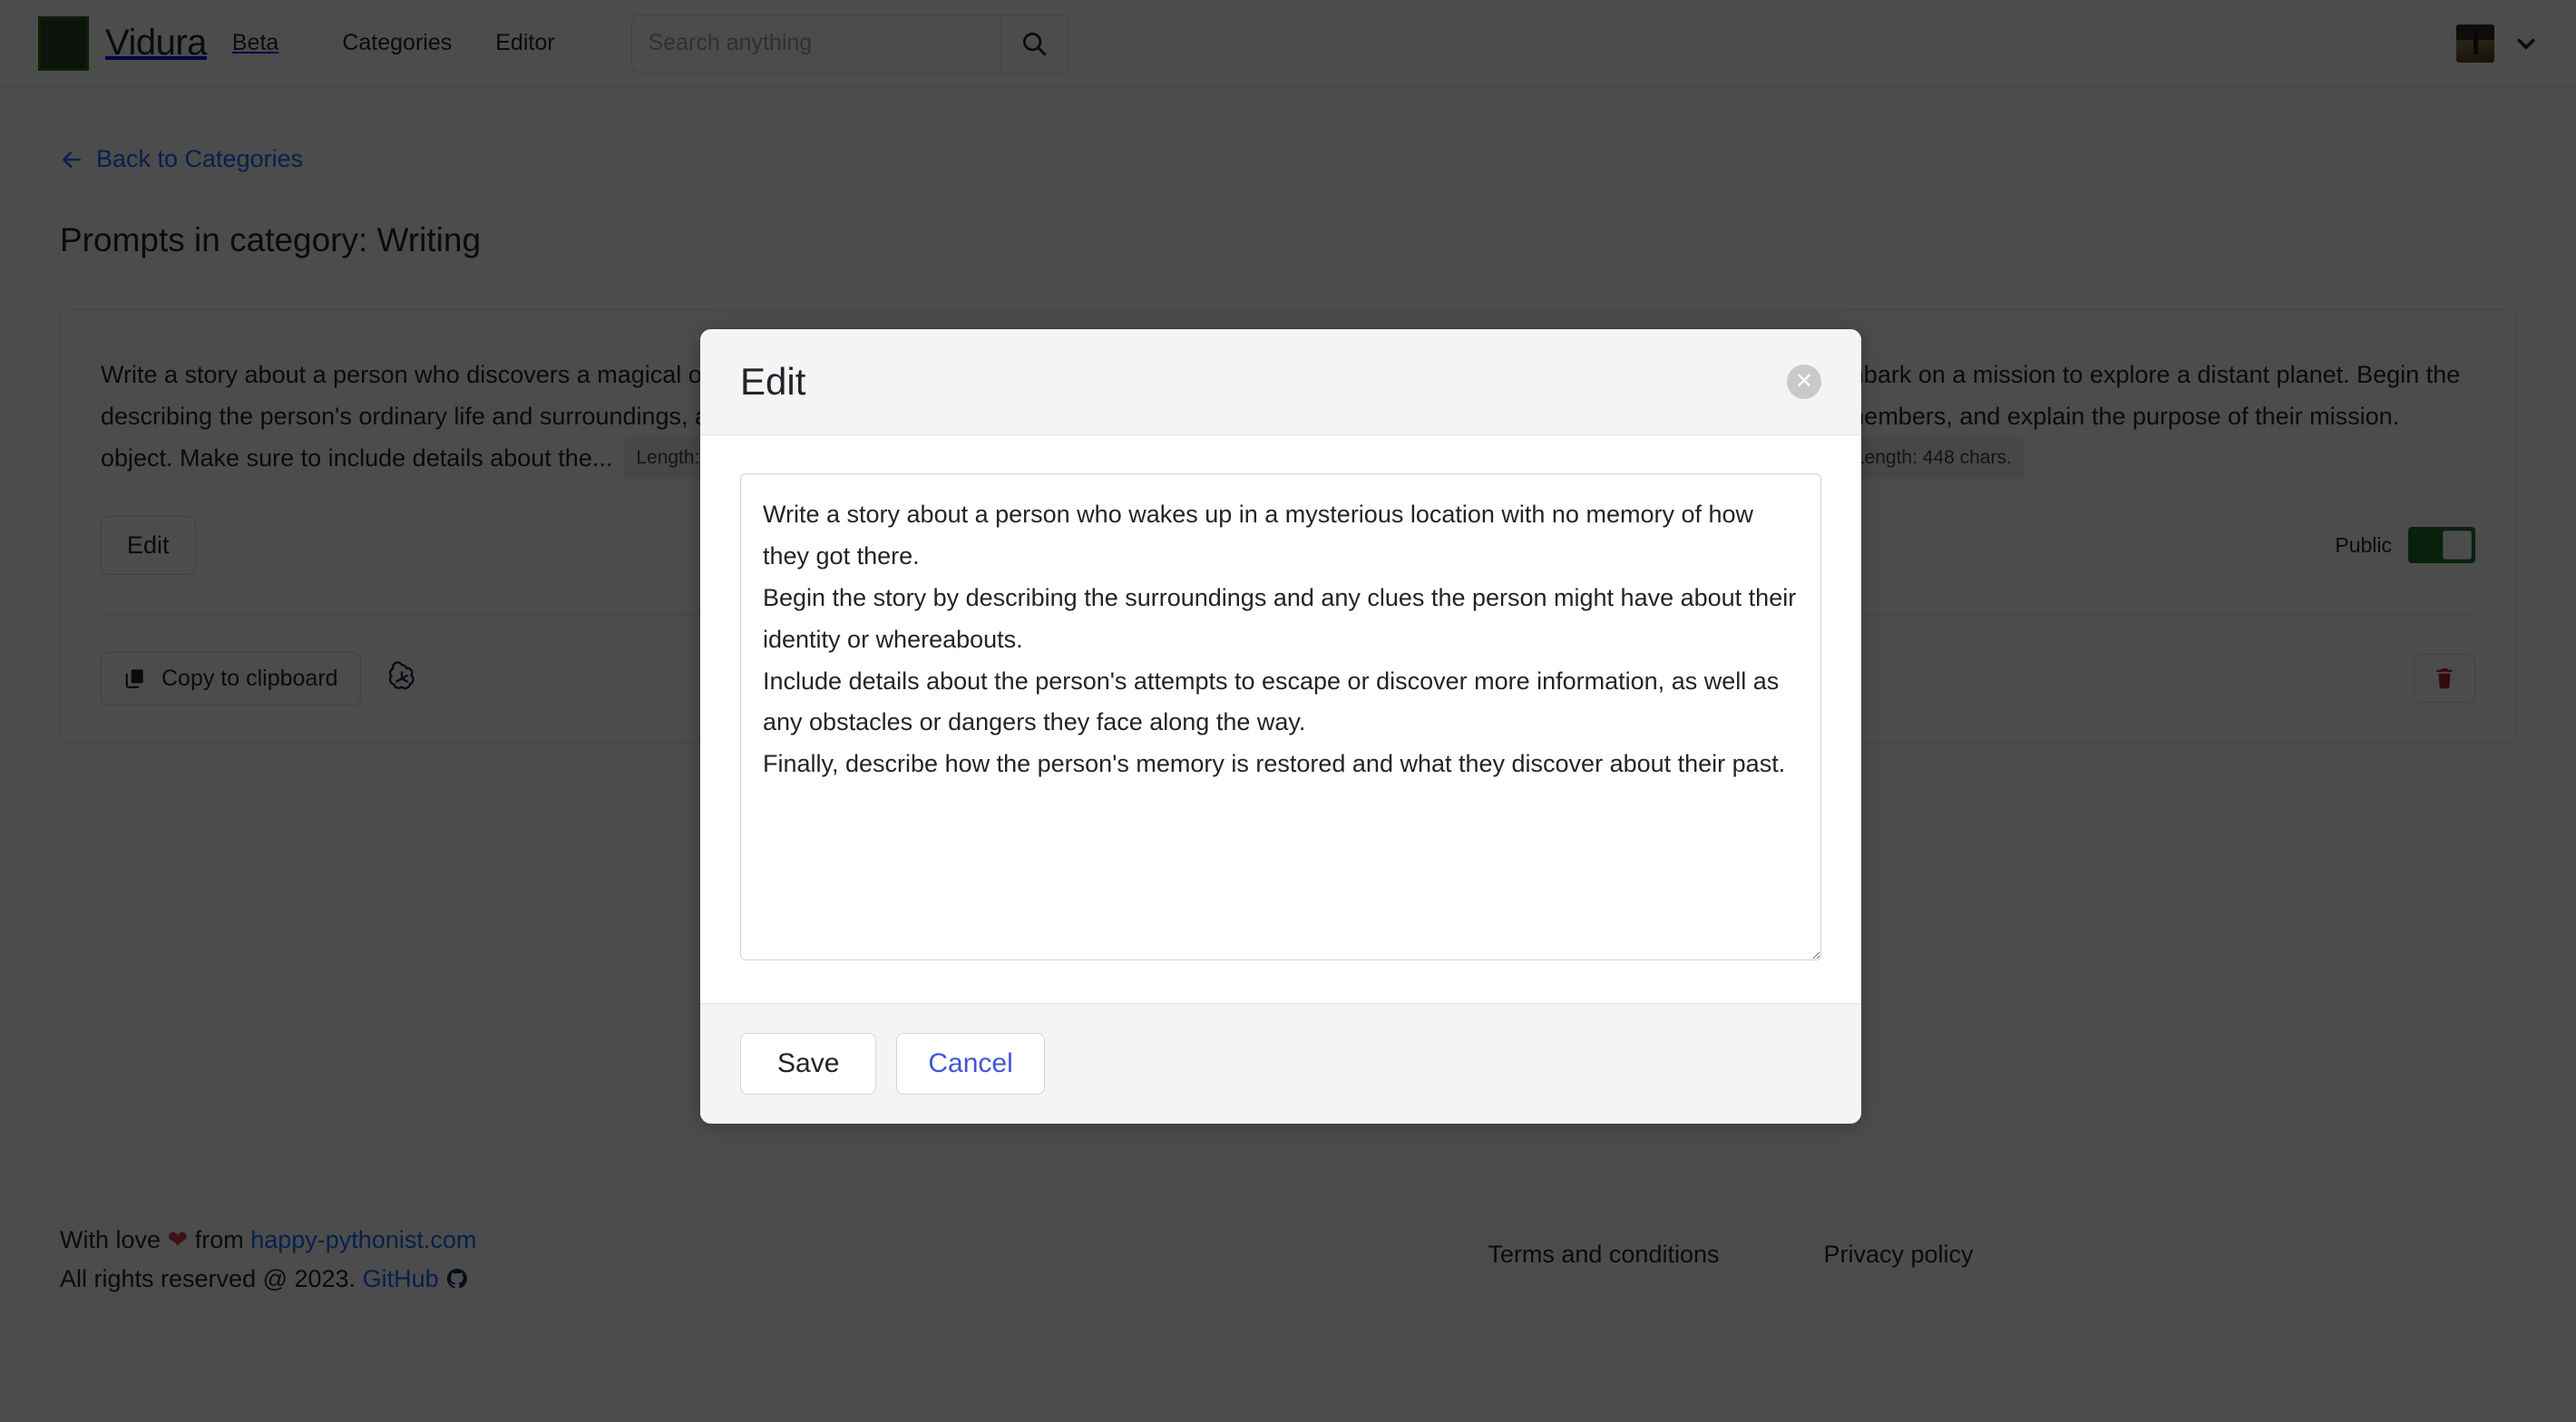 This screenshot has height=1422, width=2576. Describe the element at coordinates (1804, 382) in the screenshot. I see `close-icon: ✕` at that location.